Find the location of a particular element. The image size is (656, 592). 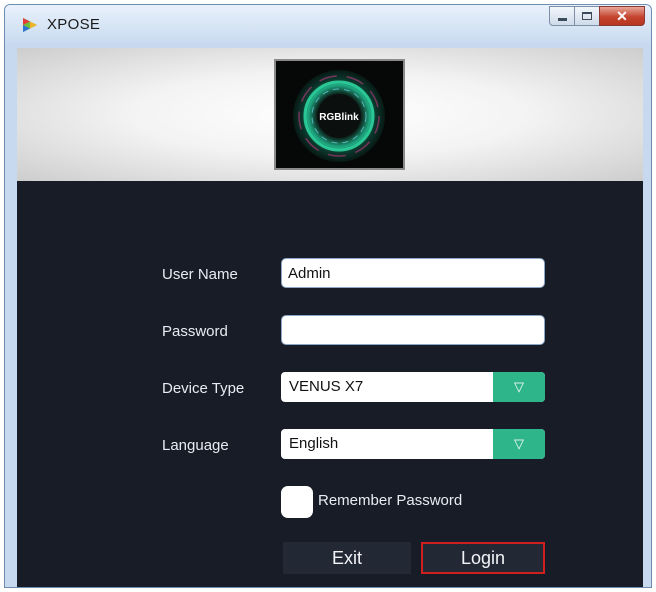

logo-text: RGBlink is located at coordinates (339, 117).